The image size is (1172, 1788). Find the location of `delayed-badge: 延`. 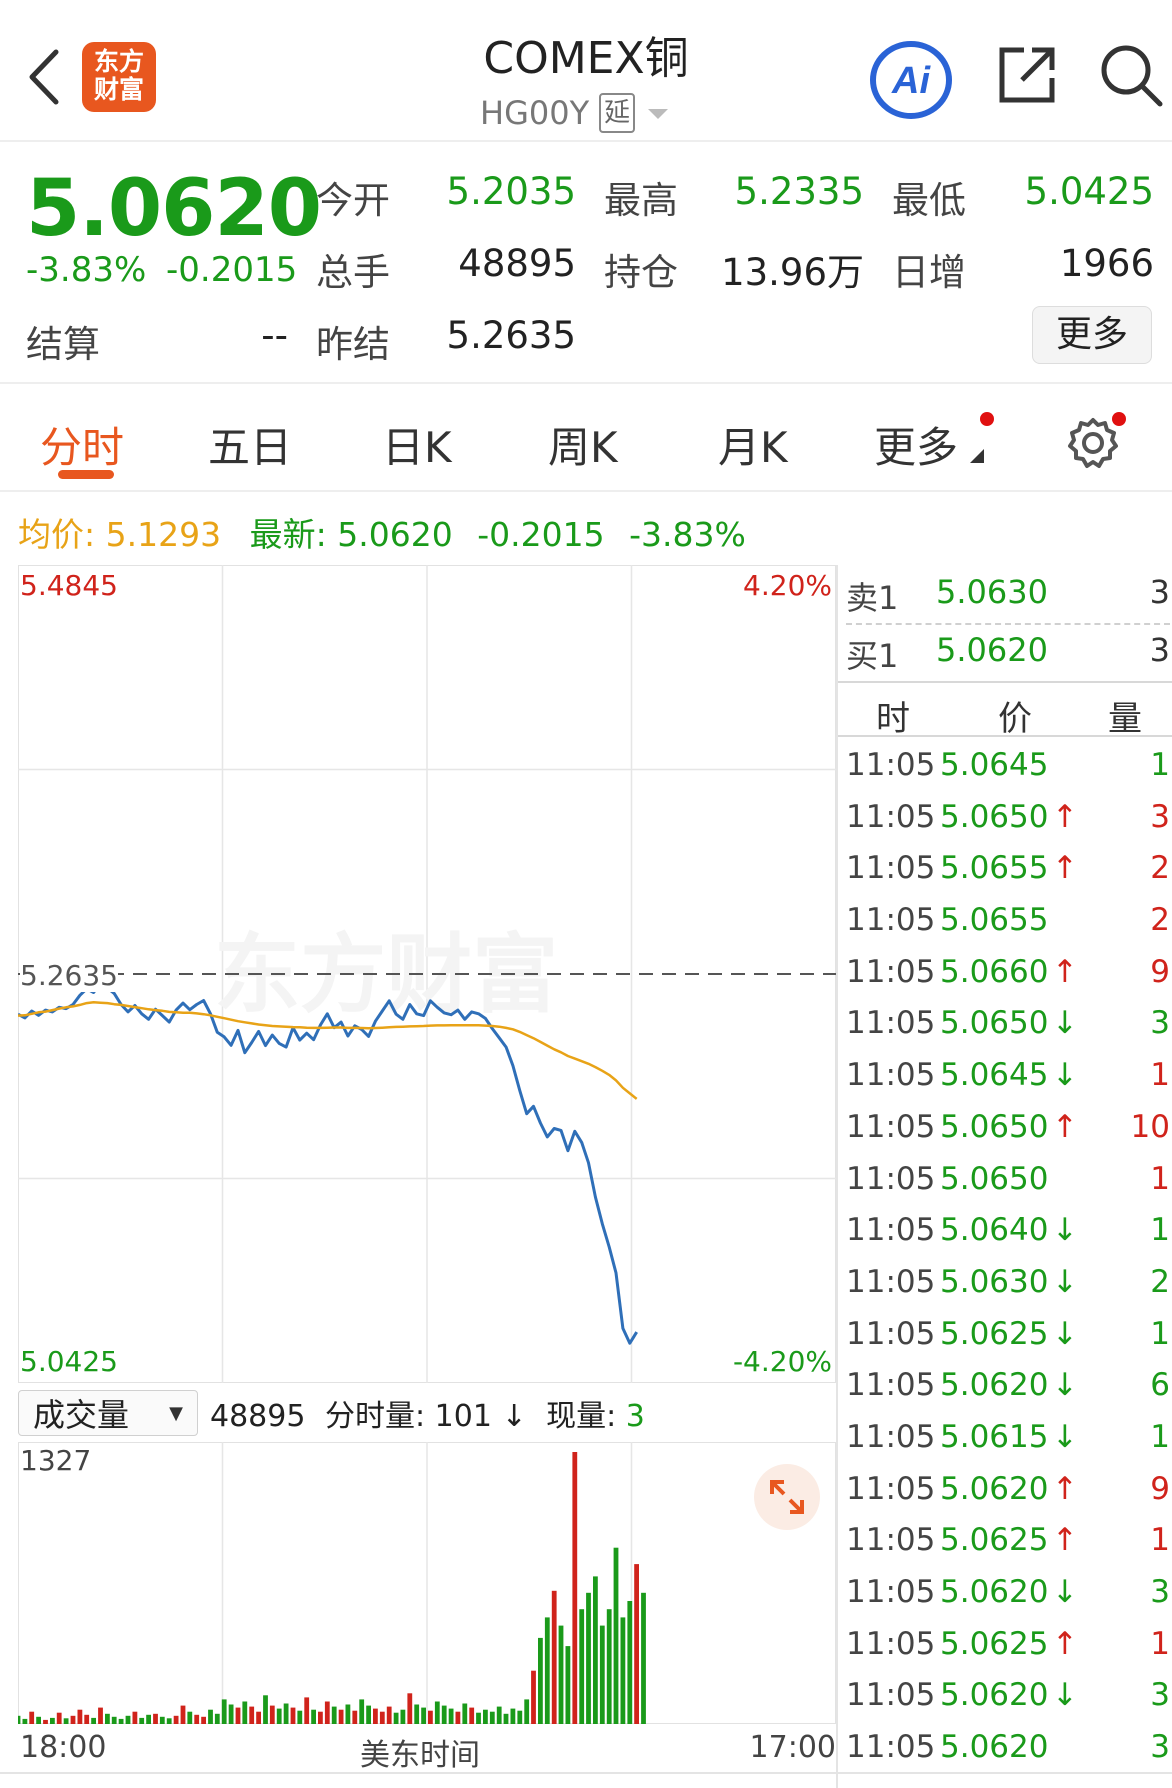

delayed-badge: 延 is located at coordinates (617, 113).